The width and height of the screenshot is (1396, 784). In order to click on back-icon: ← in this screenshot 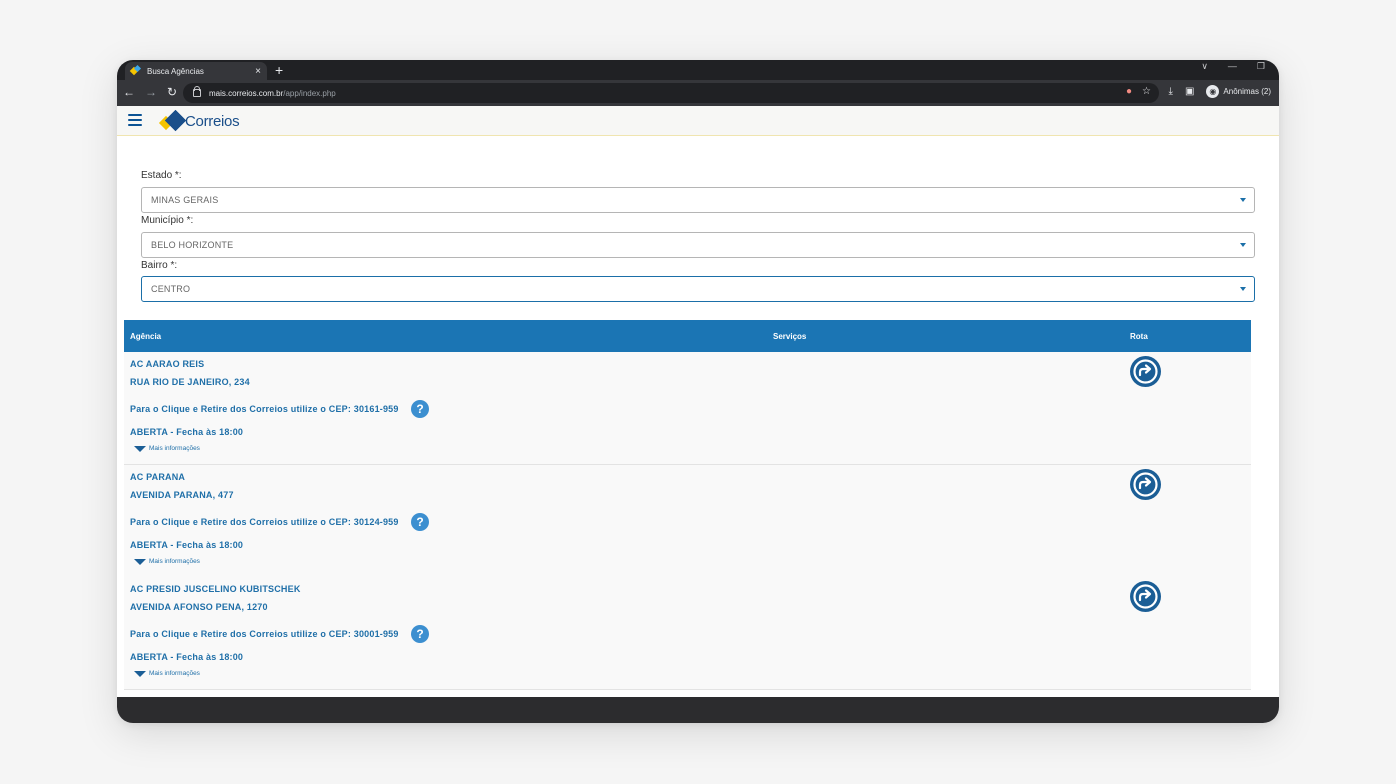, I will do `click(129, 92)`.